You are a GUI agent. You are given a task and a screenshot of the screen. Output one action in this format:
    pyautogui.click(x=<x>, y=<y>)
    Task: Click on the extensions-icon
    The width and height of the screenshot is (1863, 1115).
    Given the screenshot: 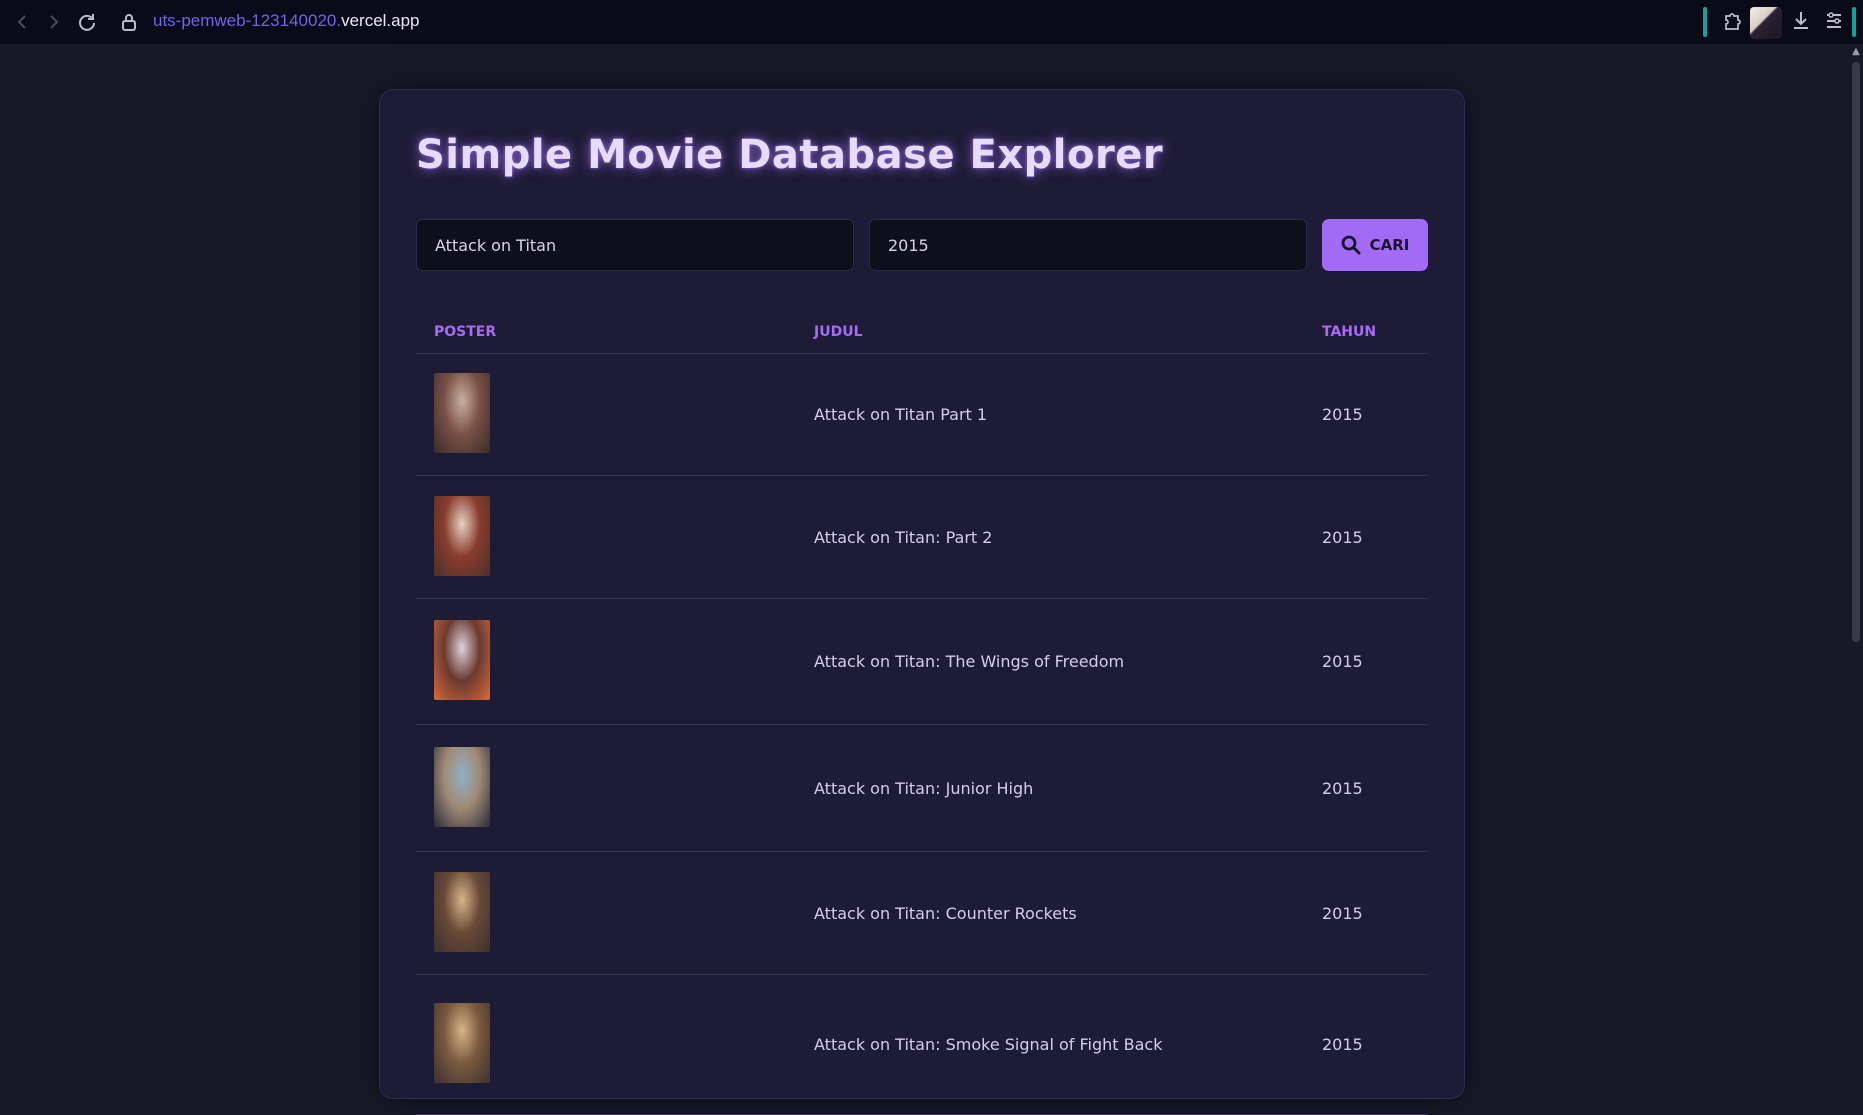 What is the action you would take?
    pyautogui.click(x=1732, y=23)
    